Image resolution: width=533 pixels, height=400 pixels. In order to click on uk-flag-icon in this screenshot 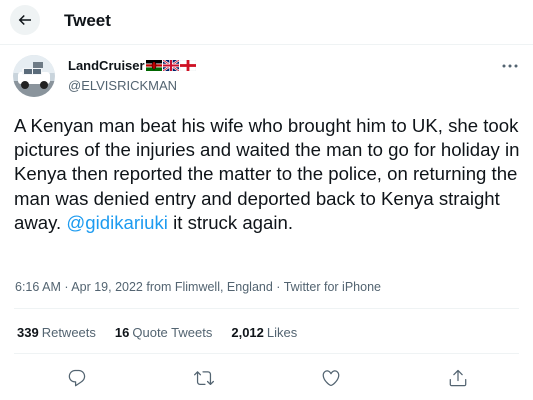, I will do `click(170, 65)`.